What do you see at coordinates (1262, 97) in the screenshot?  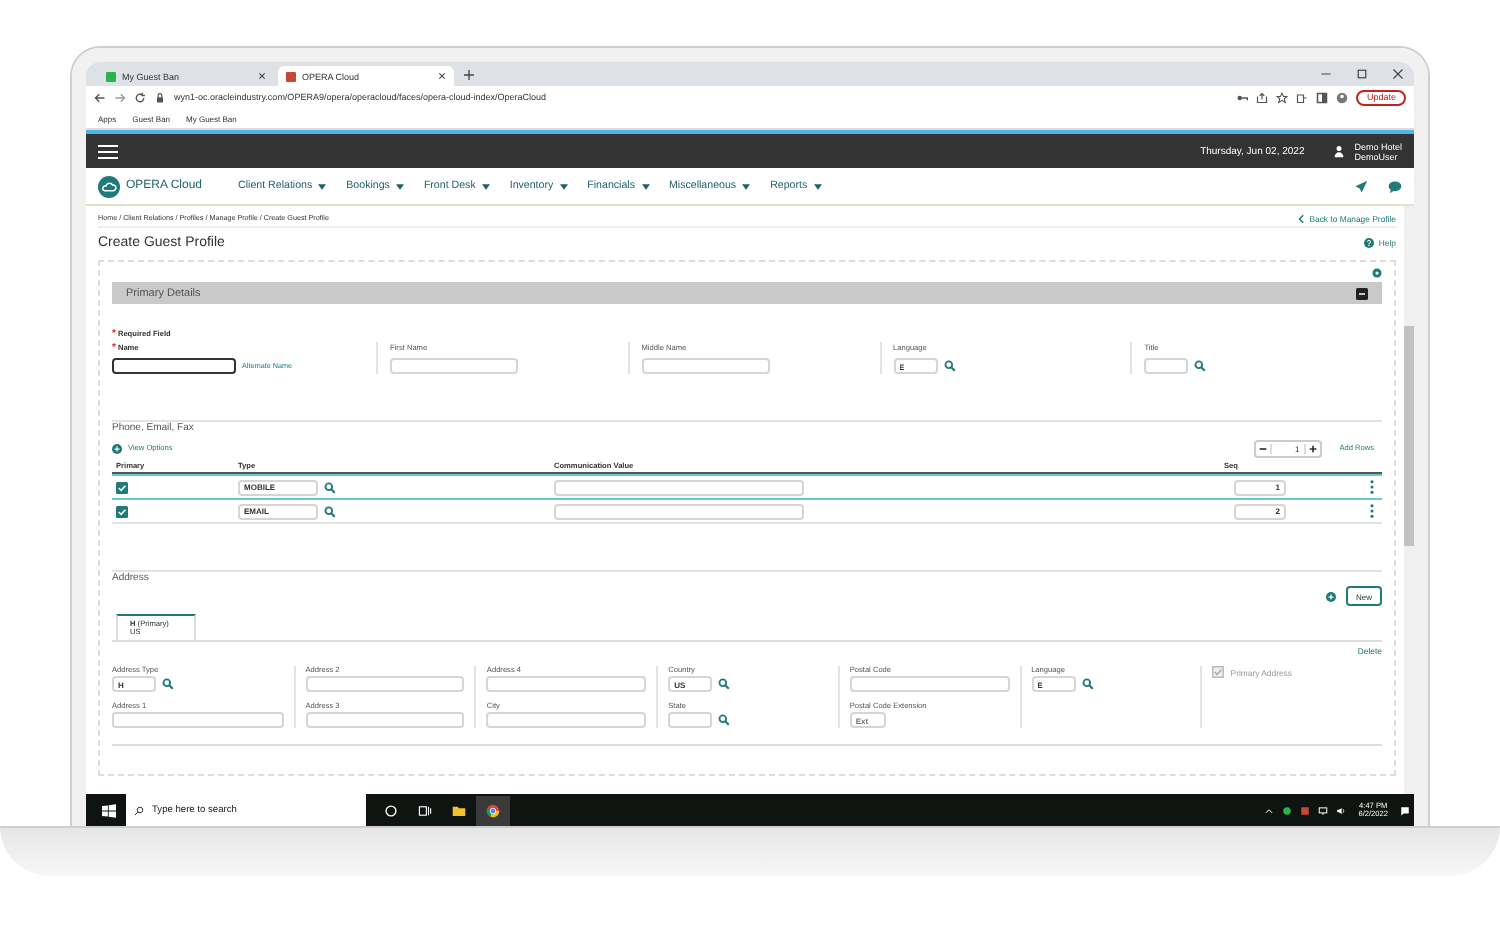 I see `share-icon` at bounding box center [1262, 97].